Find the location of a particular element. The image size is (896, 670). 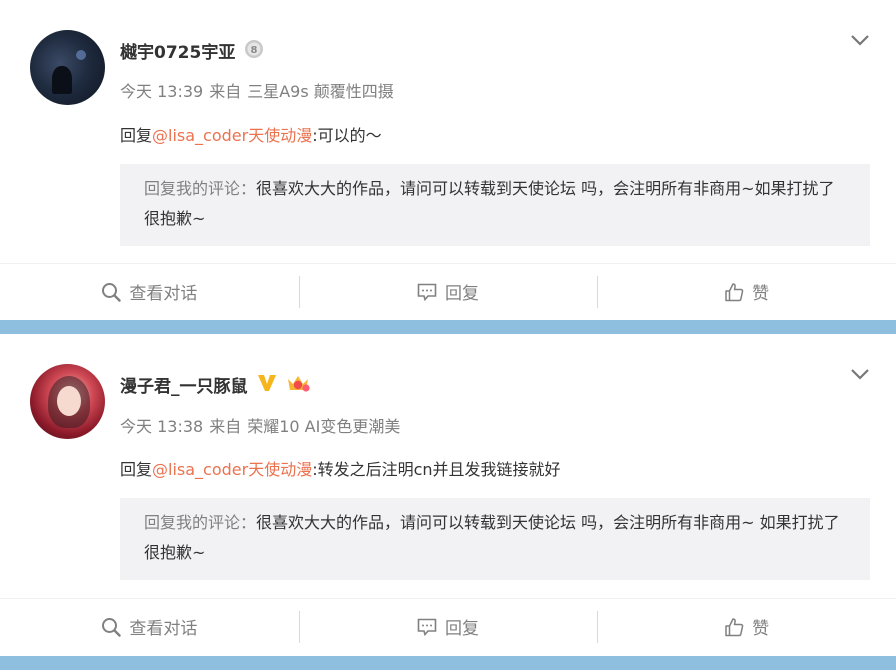

source-device: 荣耀10 AI变色更潮美 is located at coordinates (323, 426).